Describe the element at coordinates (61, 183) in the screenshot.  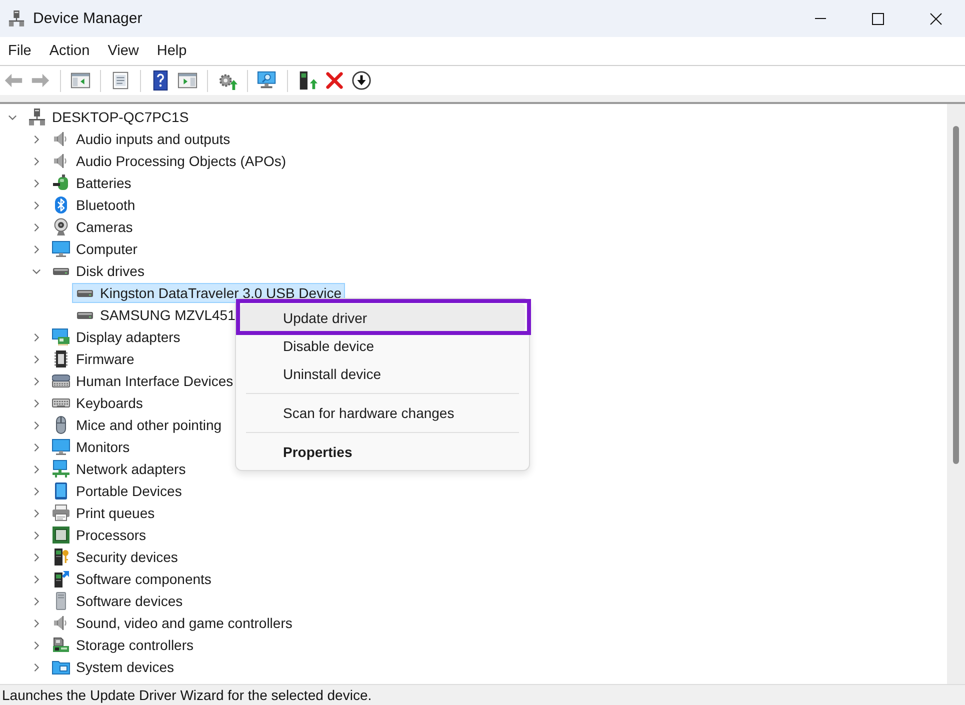
I see `battery-icon` at that location.